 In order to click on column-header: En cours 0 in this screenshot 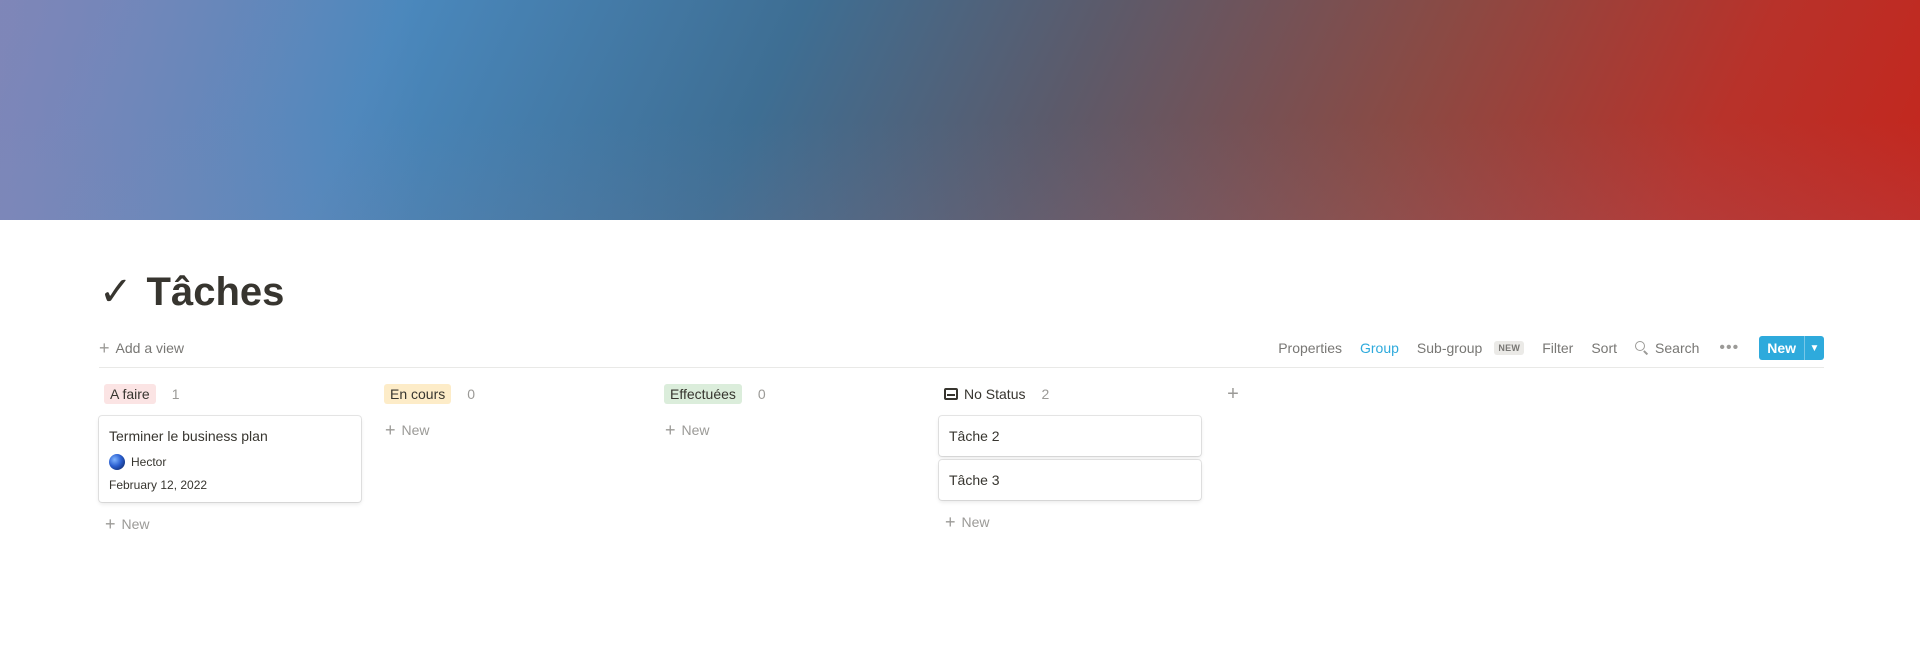, I will do `click(510, 394)`.